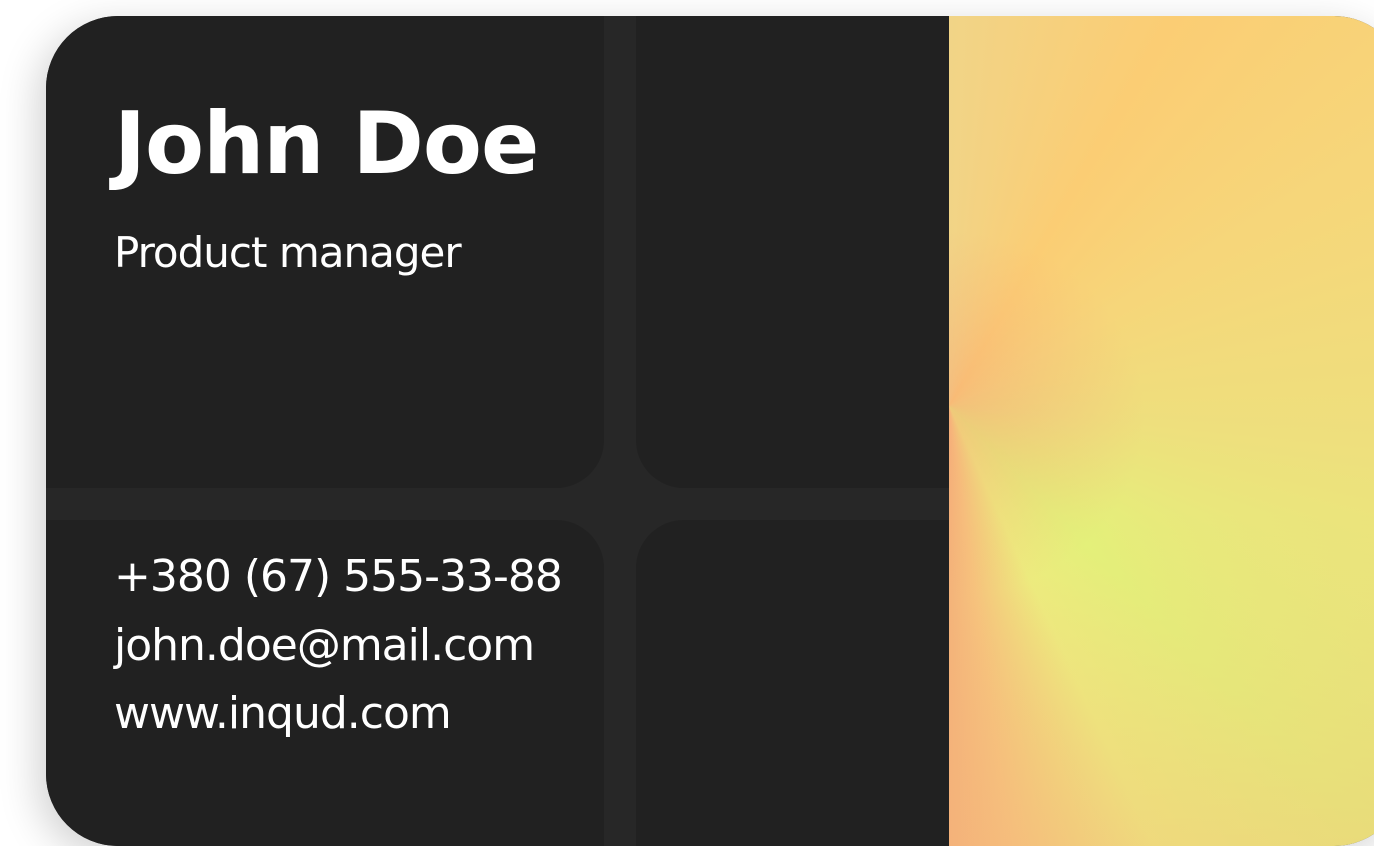  Describe the element at coordinates (324, 645) in the screenshot. I see `email-address: john.doe@mail.com` at that location.